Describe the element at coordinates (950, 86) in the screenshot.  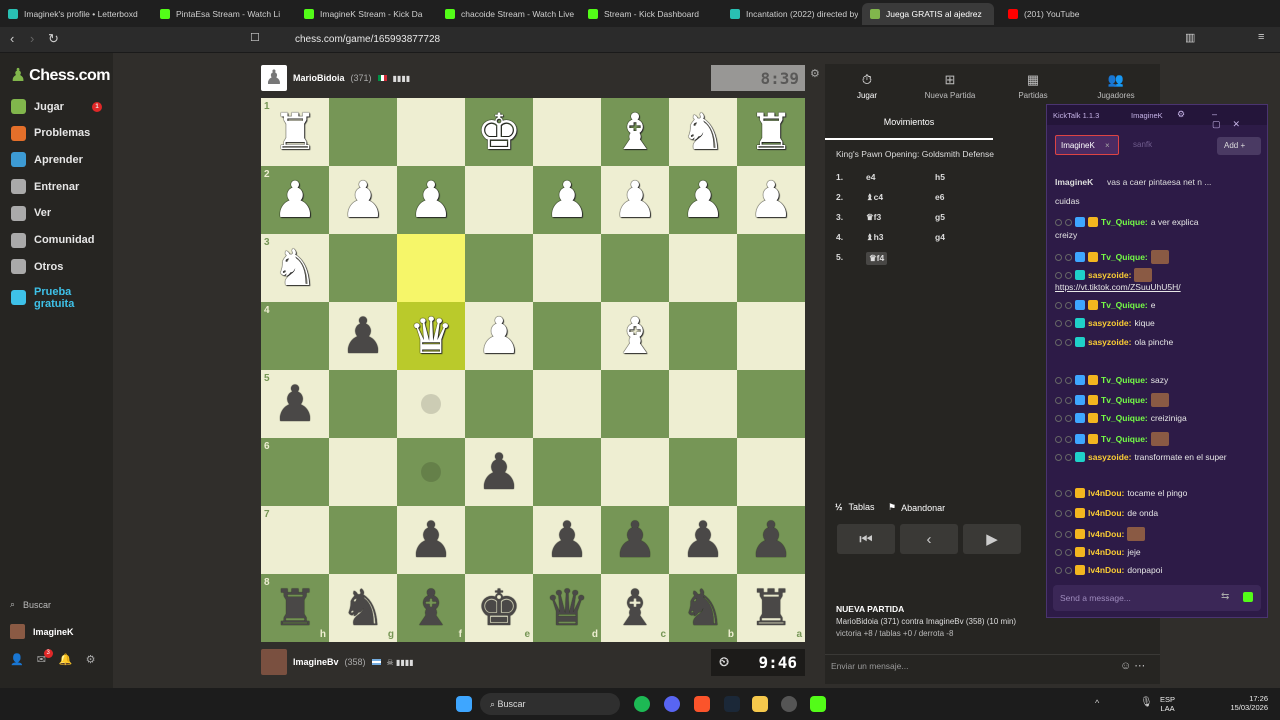
I see `tab-nueva-partida: ⊞ Nueva Partida` at that location.